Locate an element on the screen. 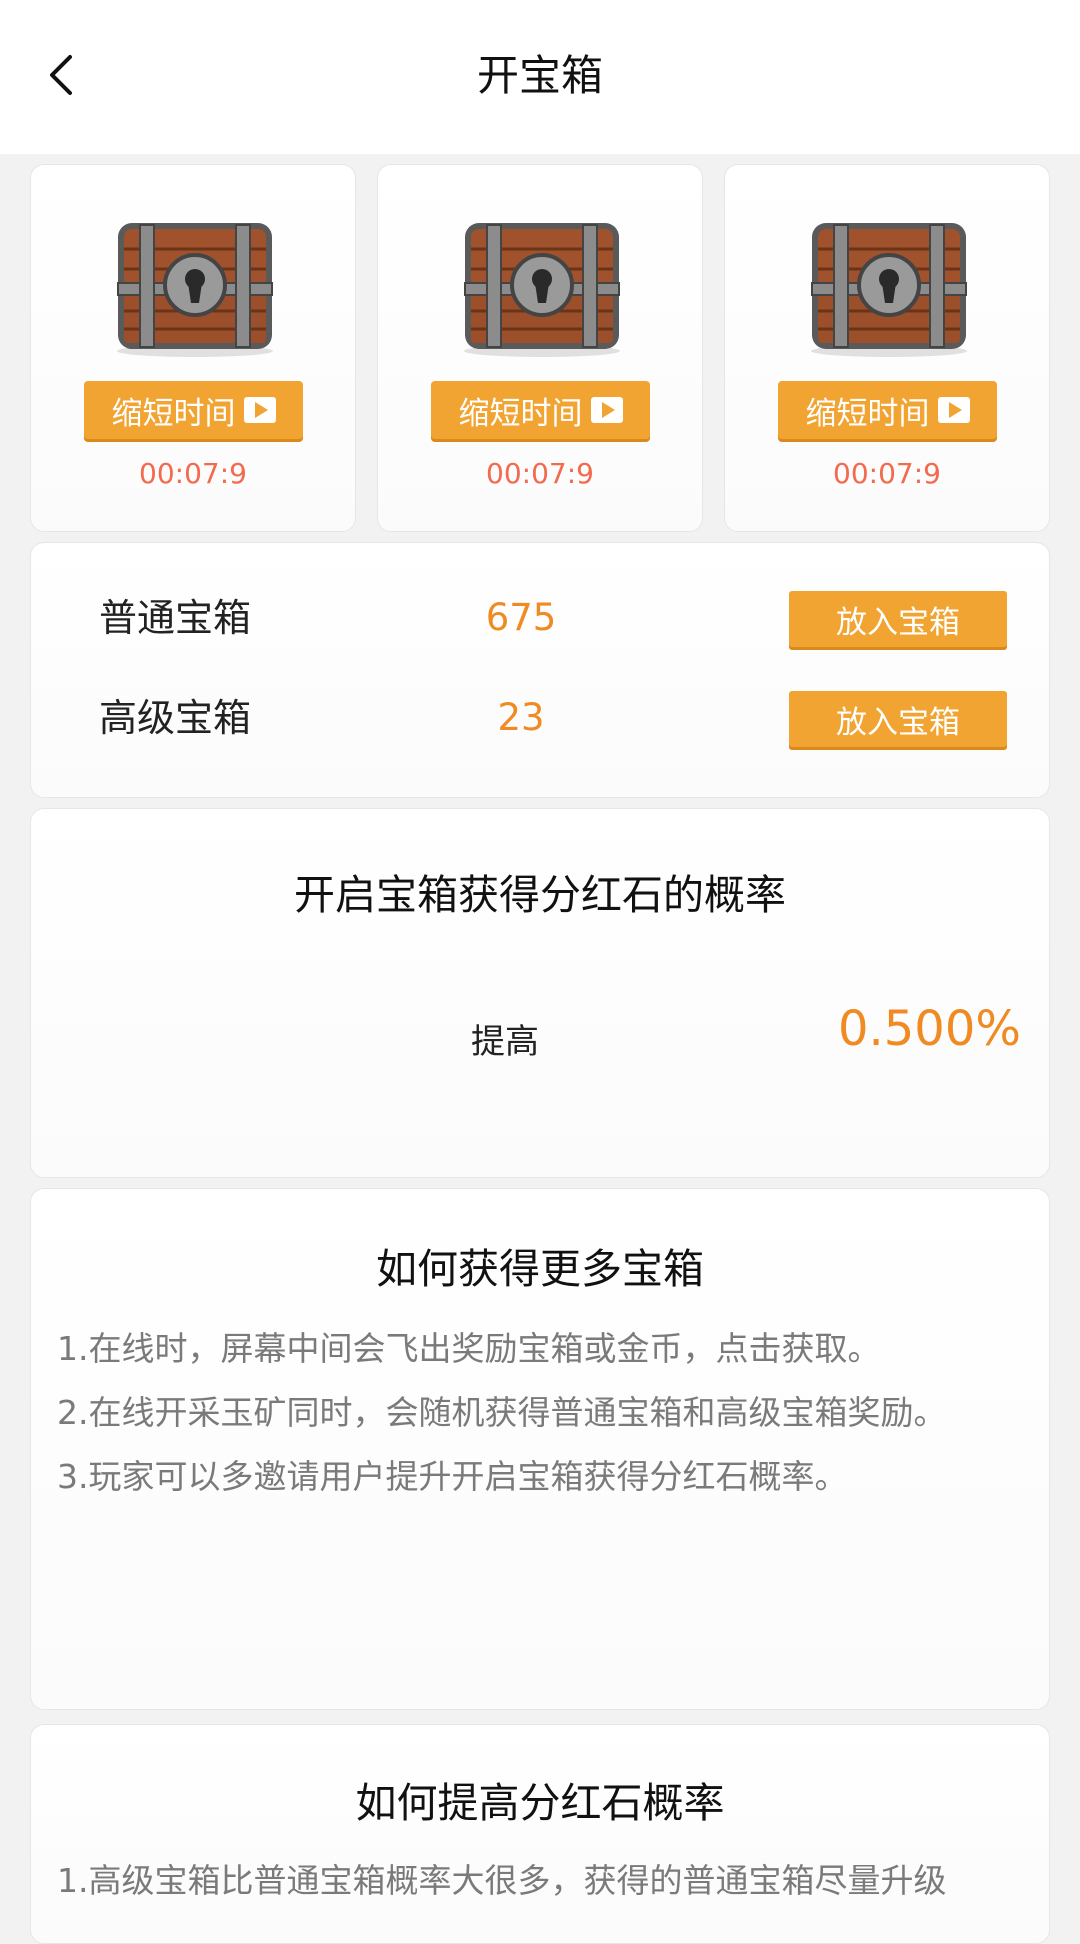  chest-count: 675 is located at coordinates (521, 617).